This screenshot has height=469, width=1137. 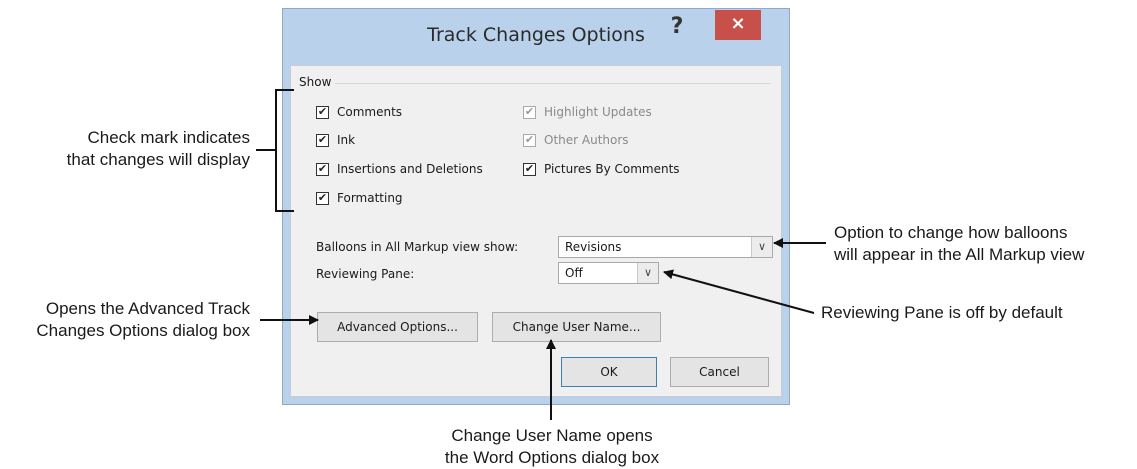 I want to click on checkbox-bracket, so click(x=284, y=150).